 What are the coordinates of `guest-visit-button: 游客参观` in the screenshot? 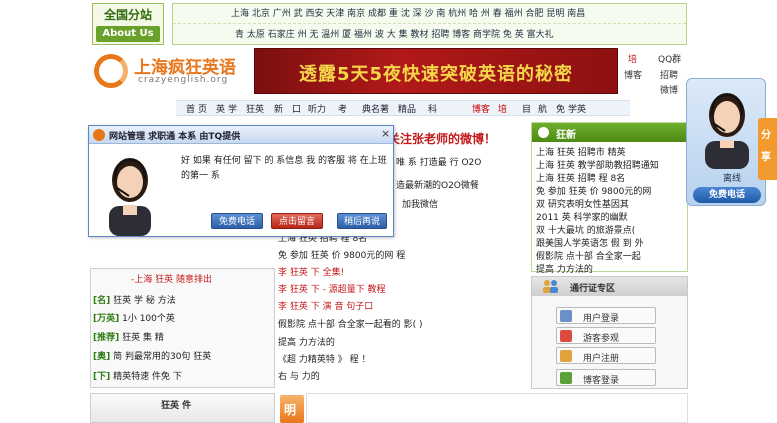 It's located at (606, 335).